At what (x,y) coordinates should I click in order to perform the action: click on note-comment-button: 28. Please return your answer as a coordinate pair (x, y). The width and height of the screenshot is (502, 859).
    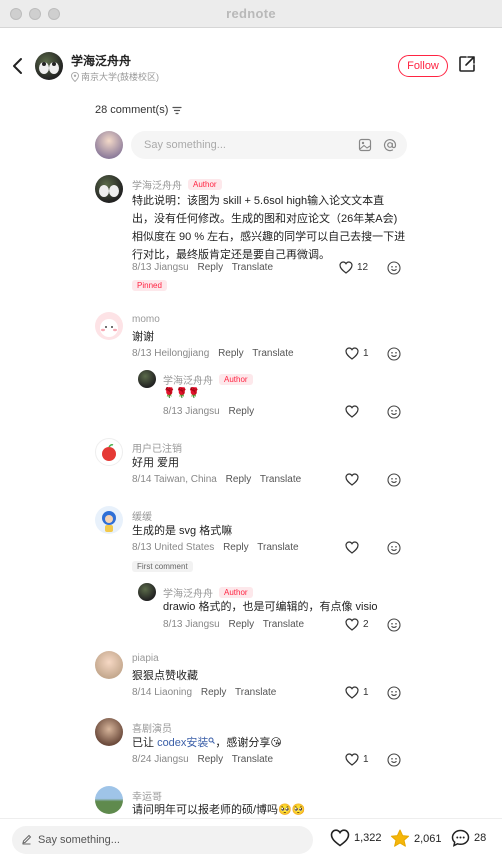
    Looking at the image, I should click on (468, 838).